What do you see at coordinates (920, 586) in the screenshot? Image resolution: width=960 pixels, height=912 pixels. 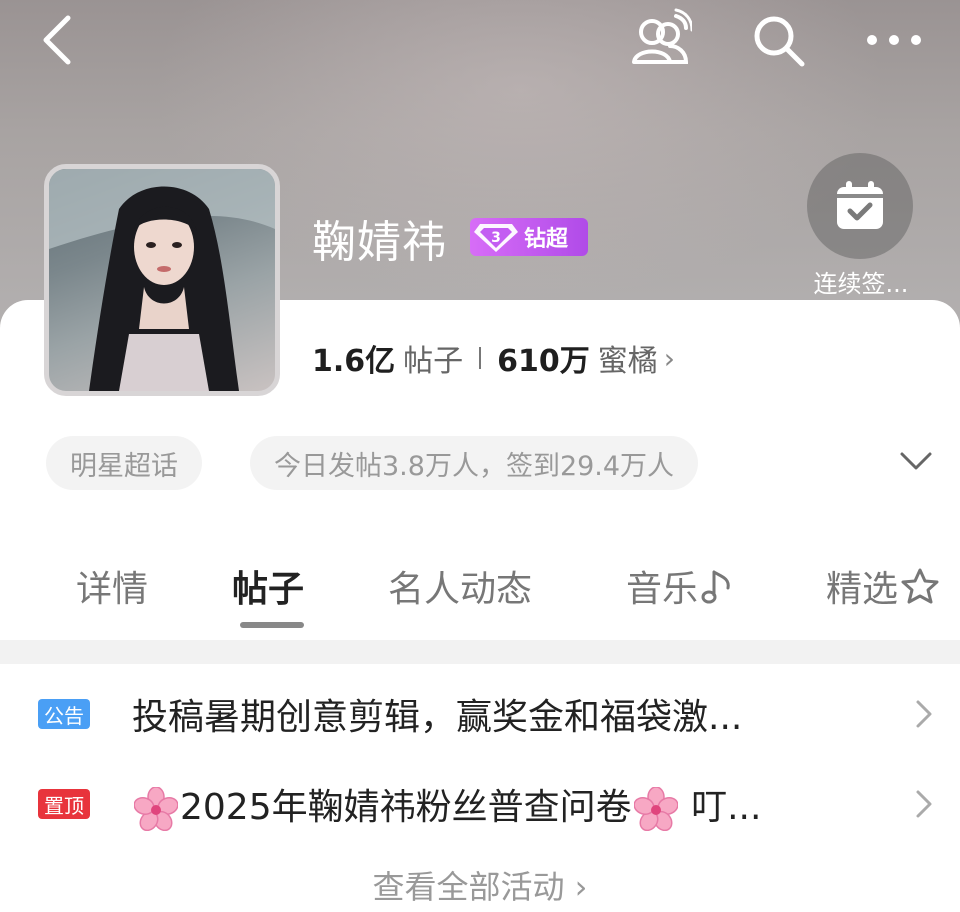 I see `star-icon` at bounding box center [920, 586].